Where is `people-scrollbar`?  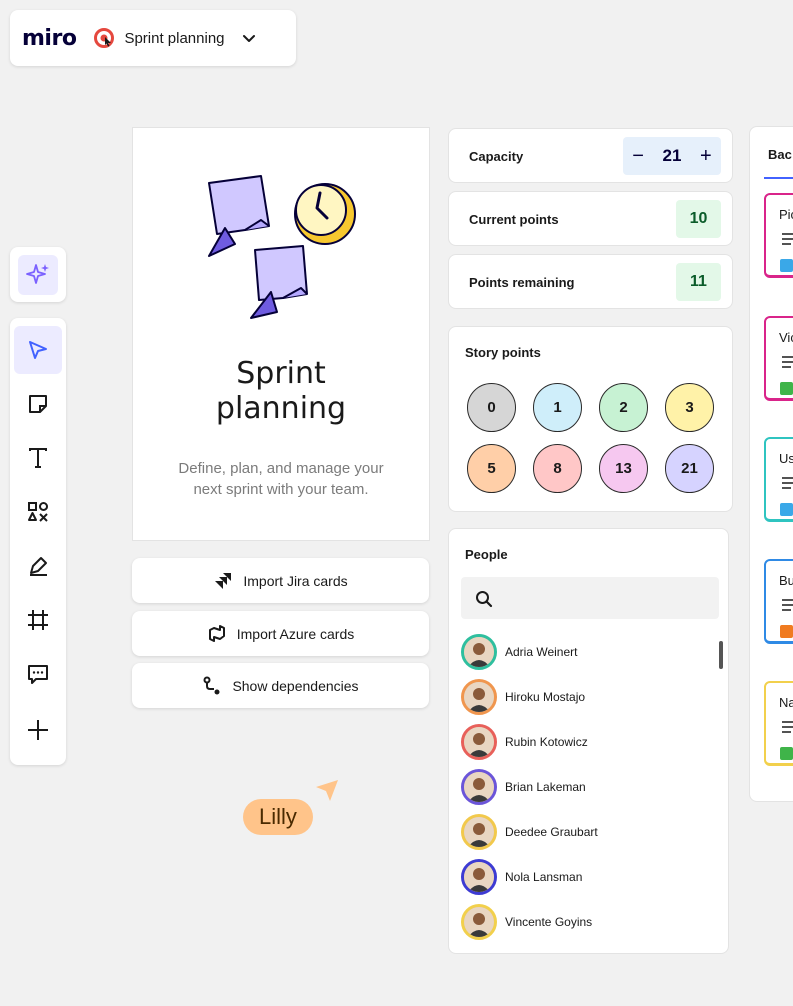
people-scrollbar is located at coordinates (721, 655).